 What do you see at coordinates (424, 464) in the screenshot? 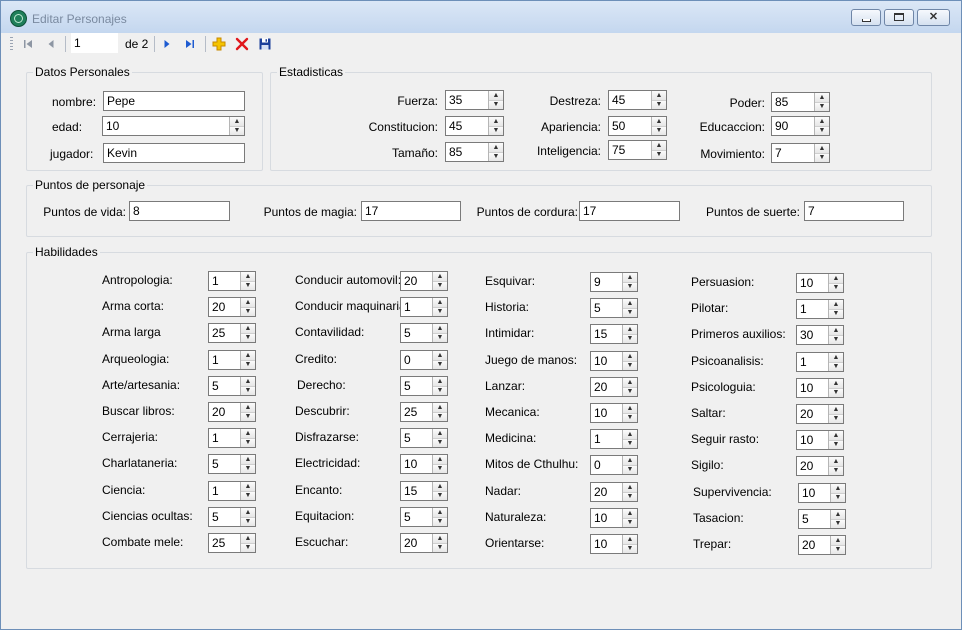
I see `skill-electricidad-stepper: ▲▼` at bounding box center [424, 464].